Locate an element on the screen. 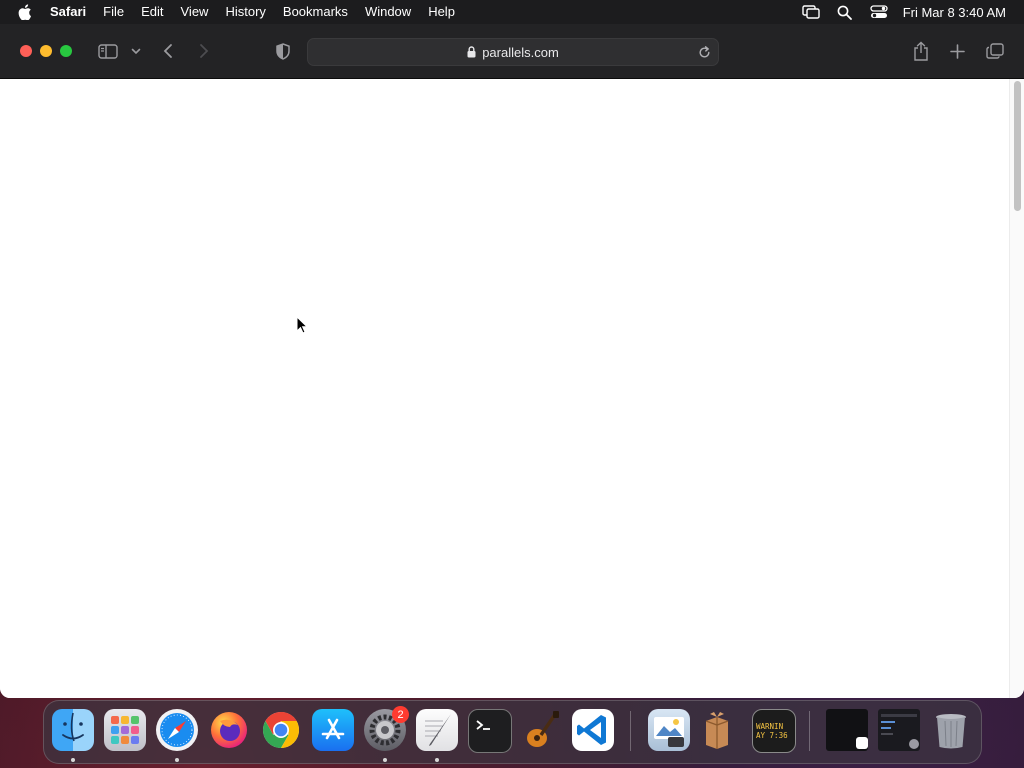 The image size is (1024, 768). menu-bar-clock: Fri Mar 8 3:40 AM is located at coordinates (954, 12).